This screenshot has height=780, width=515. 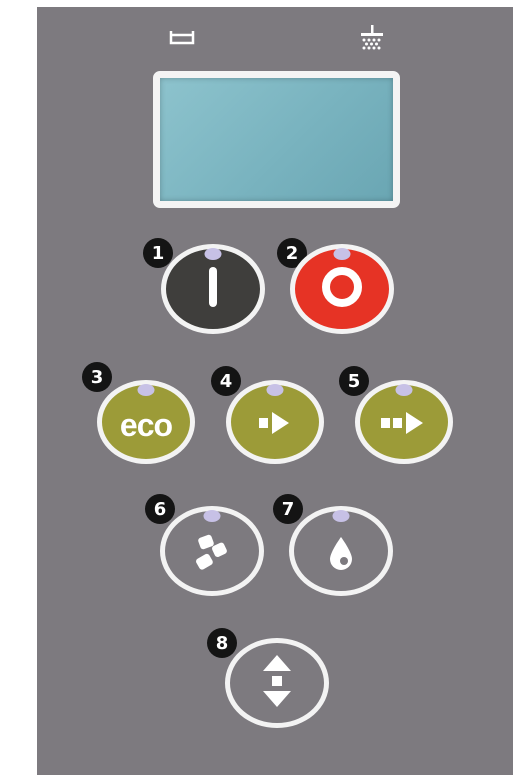 I want to click on button-7-led, so click(x=341, y=516).